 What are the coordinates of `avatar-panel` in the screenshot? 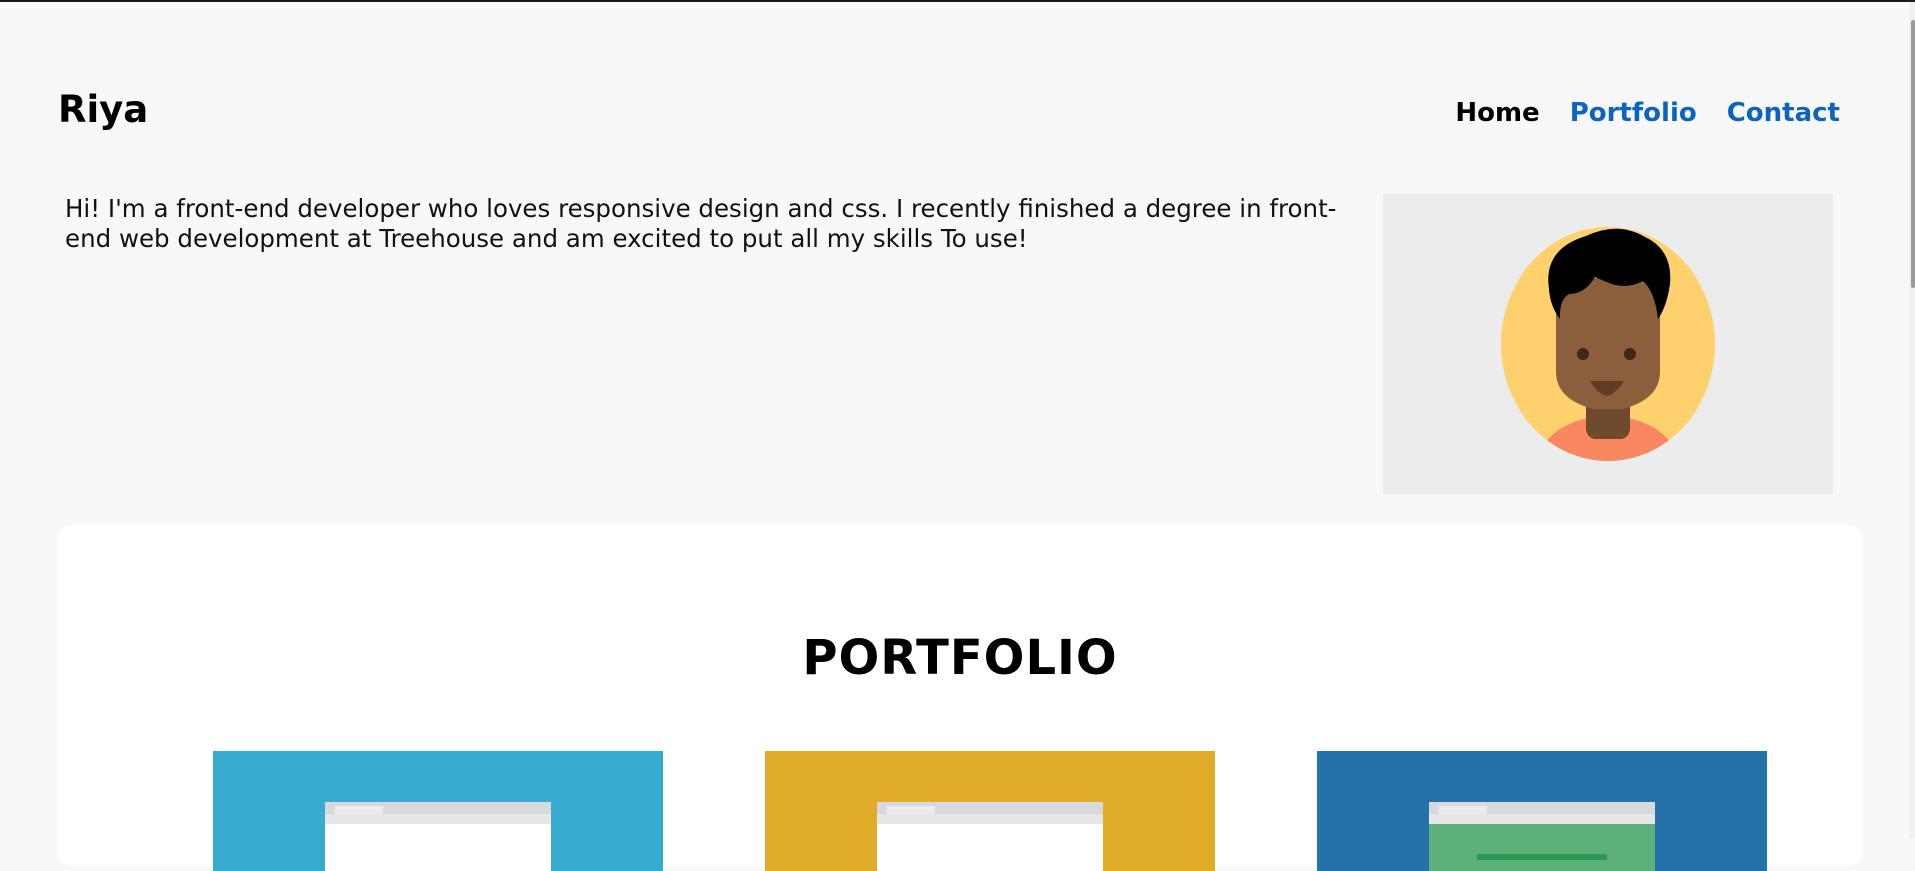 It's located at (1608, 344).